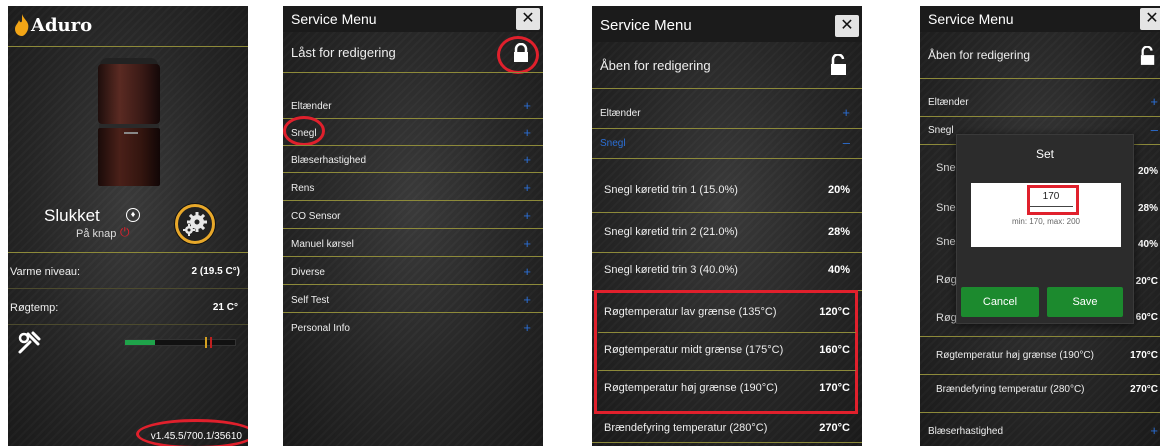 This screenshot has width=1163, height=448. What do you see at coordinates (1046, 215) in the screenshot?
I see `value-input-panel: 170 min: 170, max: 200` at bounding box center [1046, 215].